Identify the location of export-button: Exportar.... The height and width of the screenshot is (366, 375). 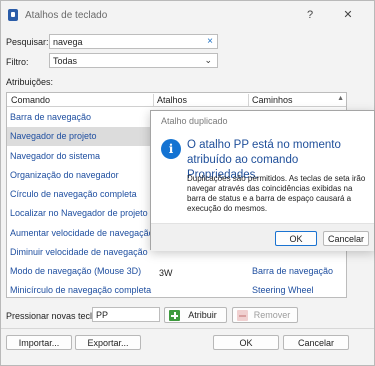
(108, 342).